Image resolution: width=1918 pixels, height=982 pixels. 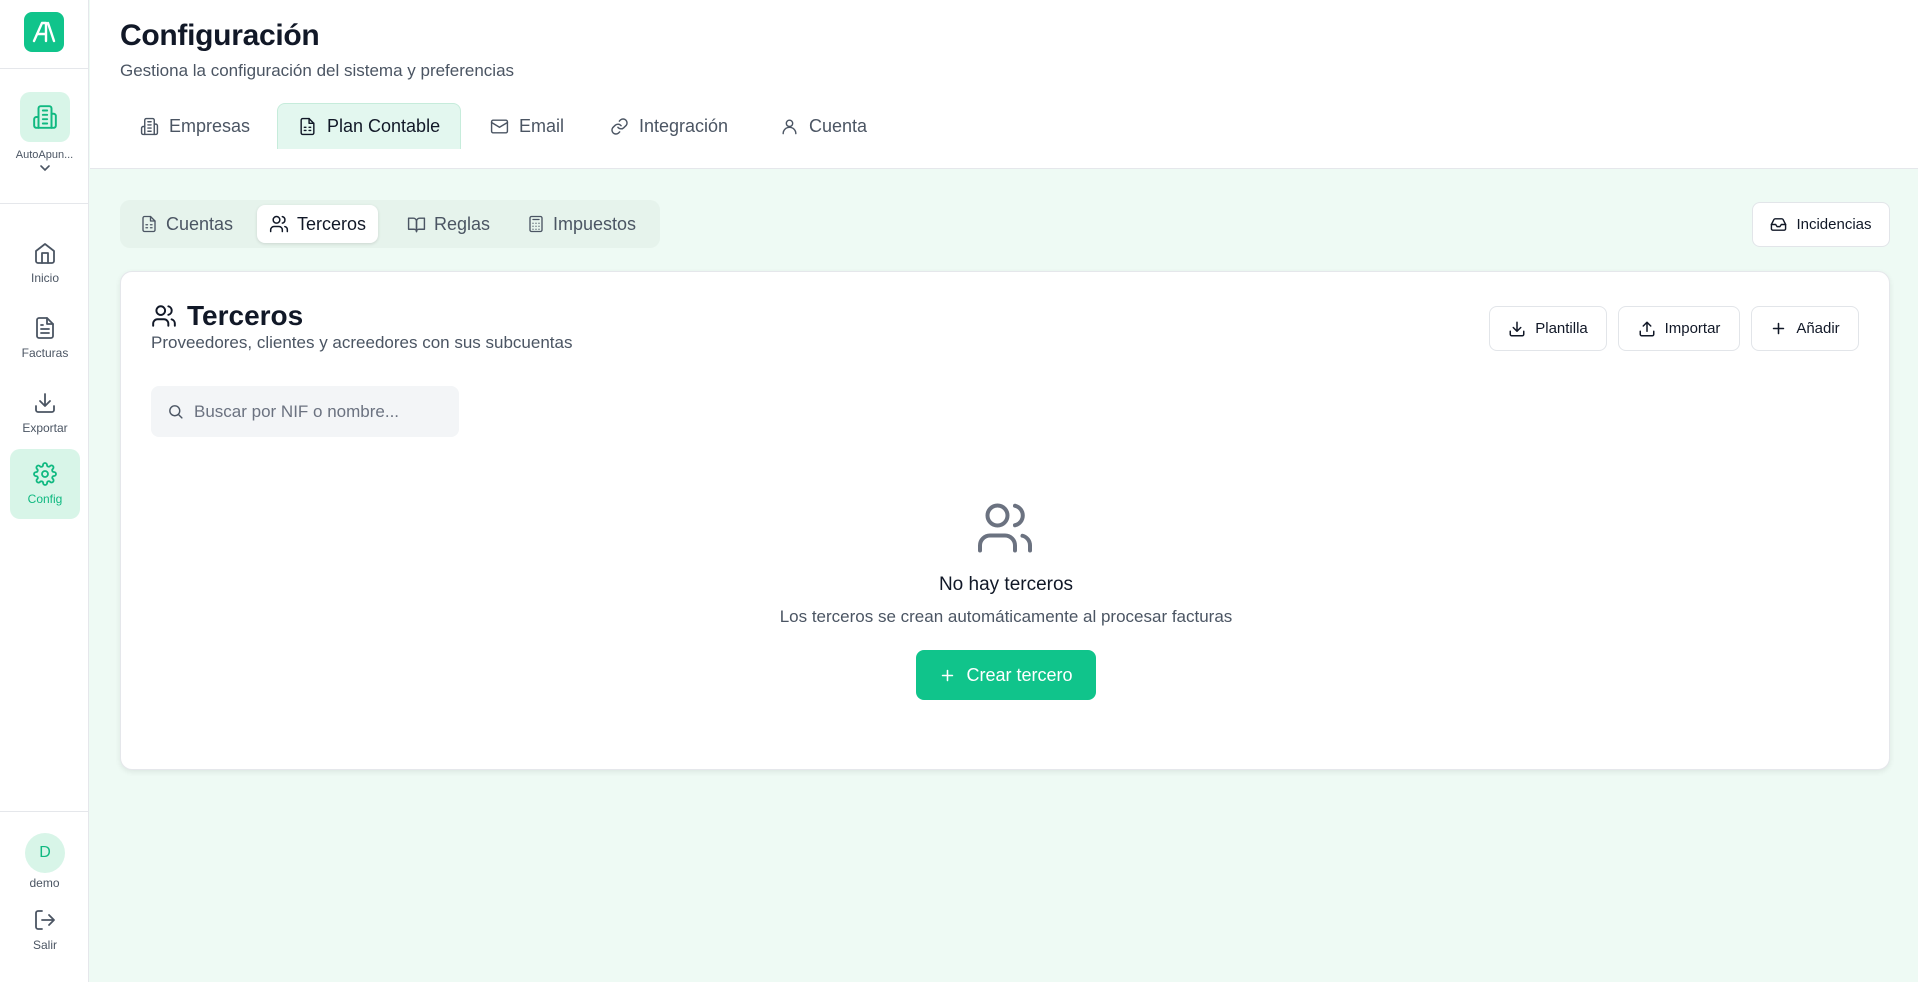 I want to click on sidebar-item-label: Config, so click(x=45, y=499).